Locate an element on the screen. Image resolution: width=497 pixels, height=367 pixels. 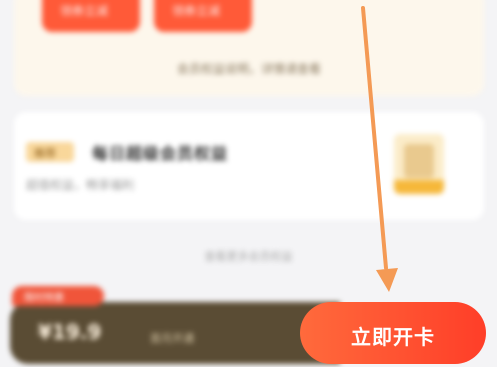
price-value: ¥19.9 is located at coordinates (70, 332).